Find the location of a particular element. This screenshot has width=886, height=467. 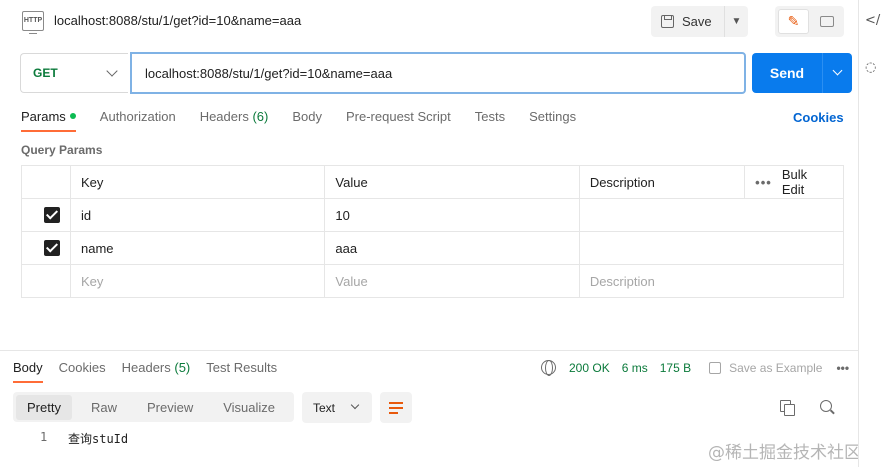

param-value: aaa is located at coordinates (452, 248).